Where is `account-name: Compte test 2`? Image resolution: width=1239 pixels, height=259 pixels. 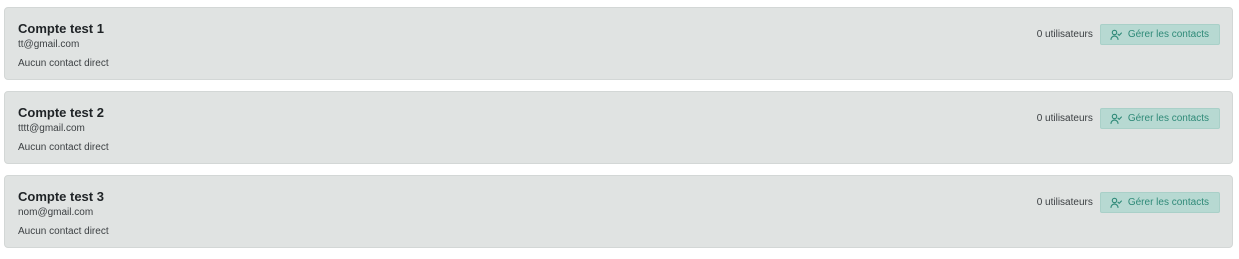 account-name: Compte test 2 is located at coordinates (61, 112).